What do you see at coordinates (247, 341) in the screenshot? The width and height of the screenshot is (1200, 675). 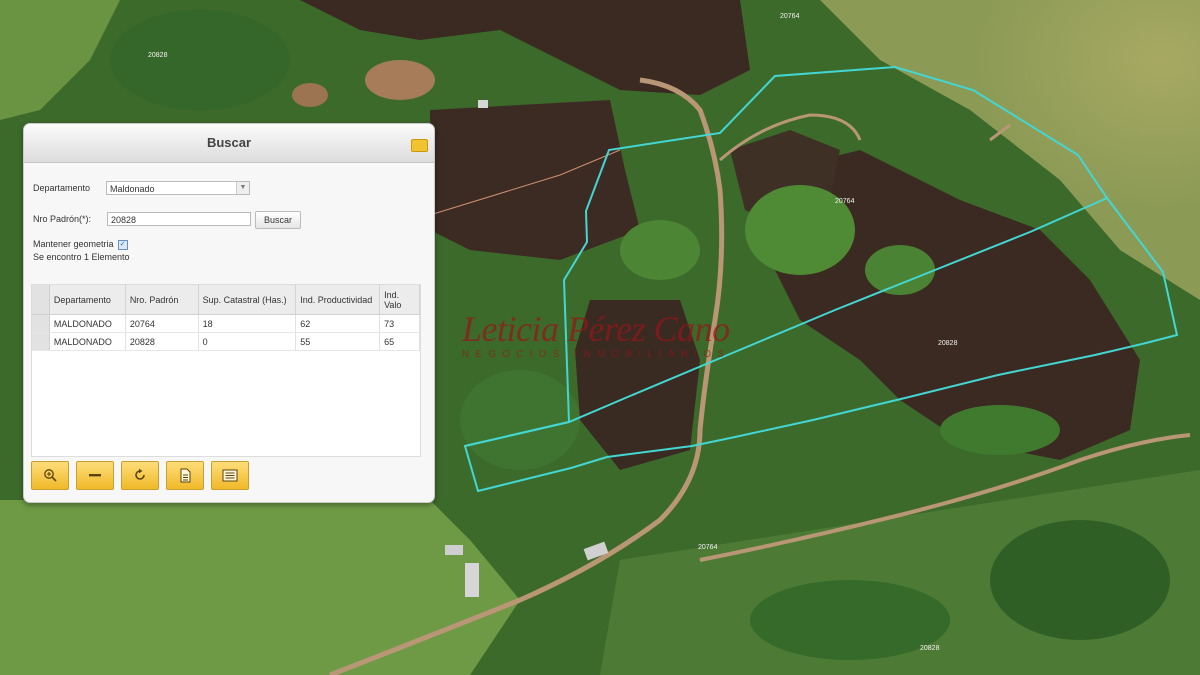 I see `table-cell: 0` at bounding box center [247, 341].